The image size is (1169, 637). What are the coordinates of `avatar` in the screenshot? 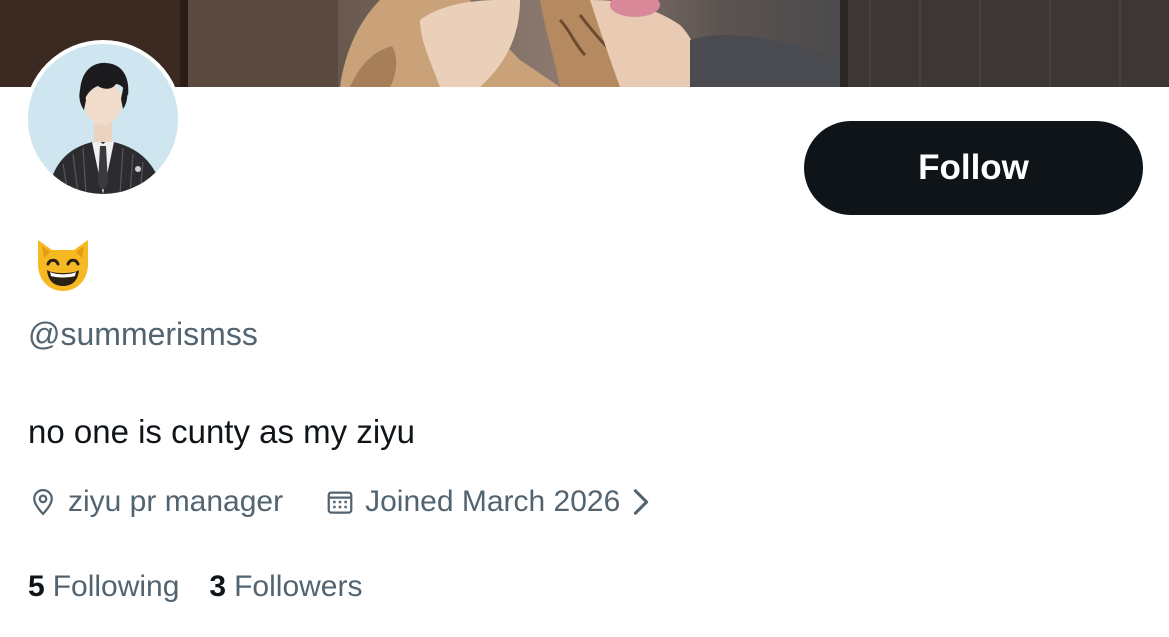 It's located at (103, 119).